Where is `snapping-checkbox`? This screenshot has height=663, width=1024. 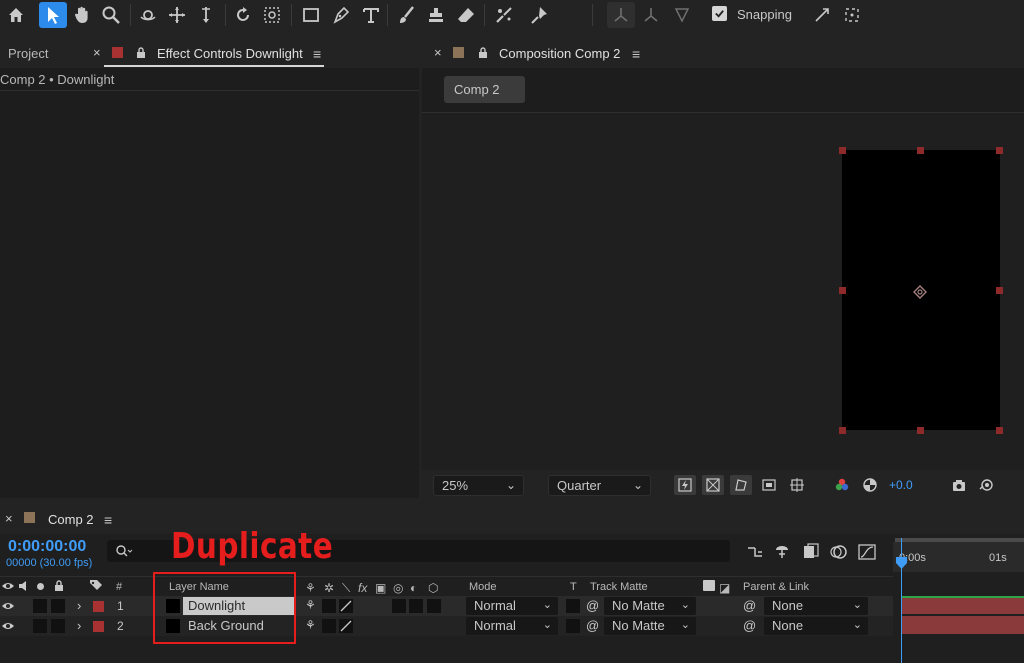
snapping-checkbox is located at coordinates (719, 13).